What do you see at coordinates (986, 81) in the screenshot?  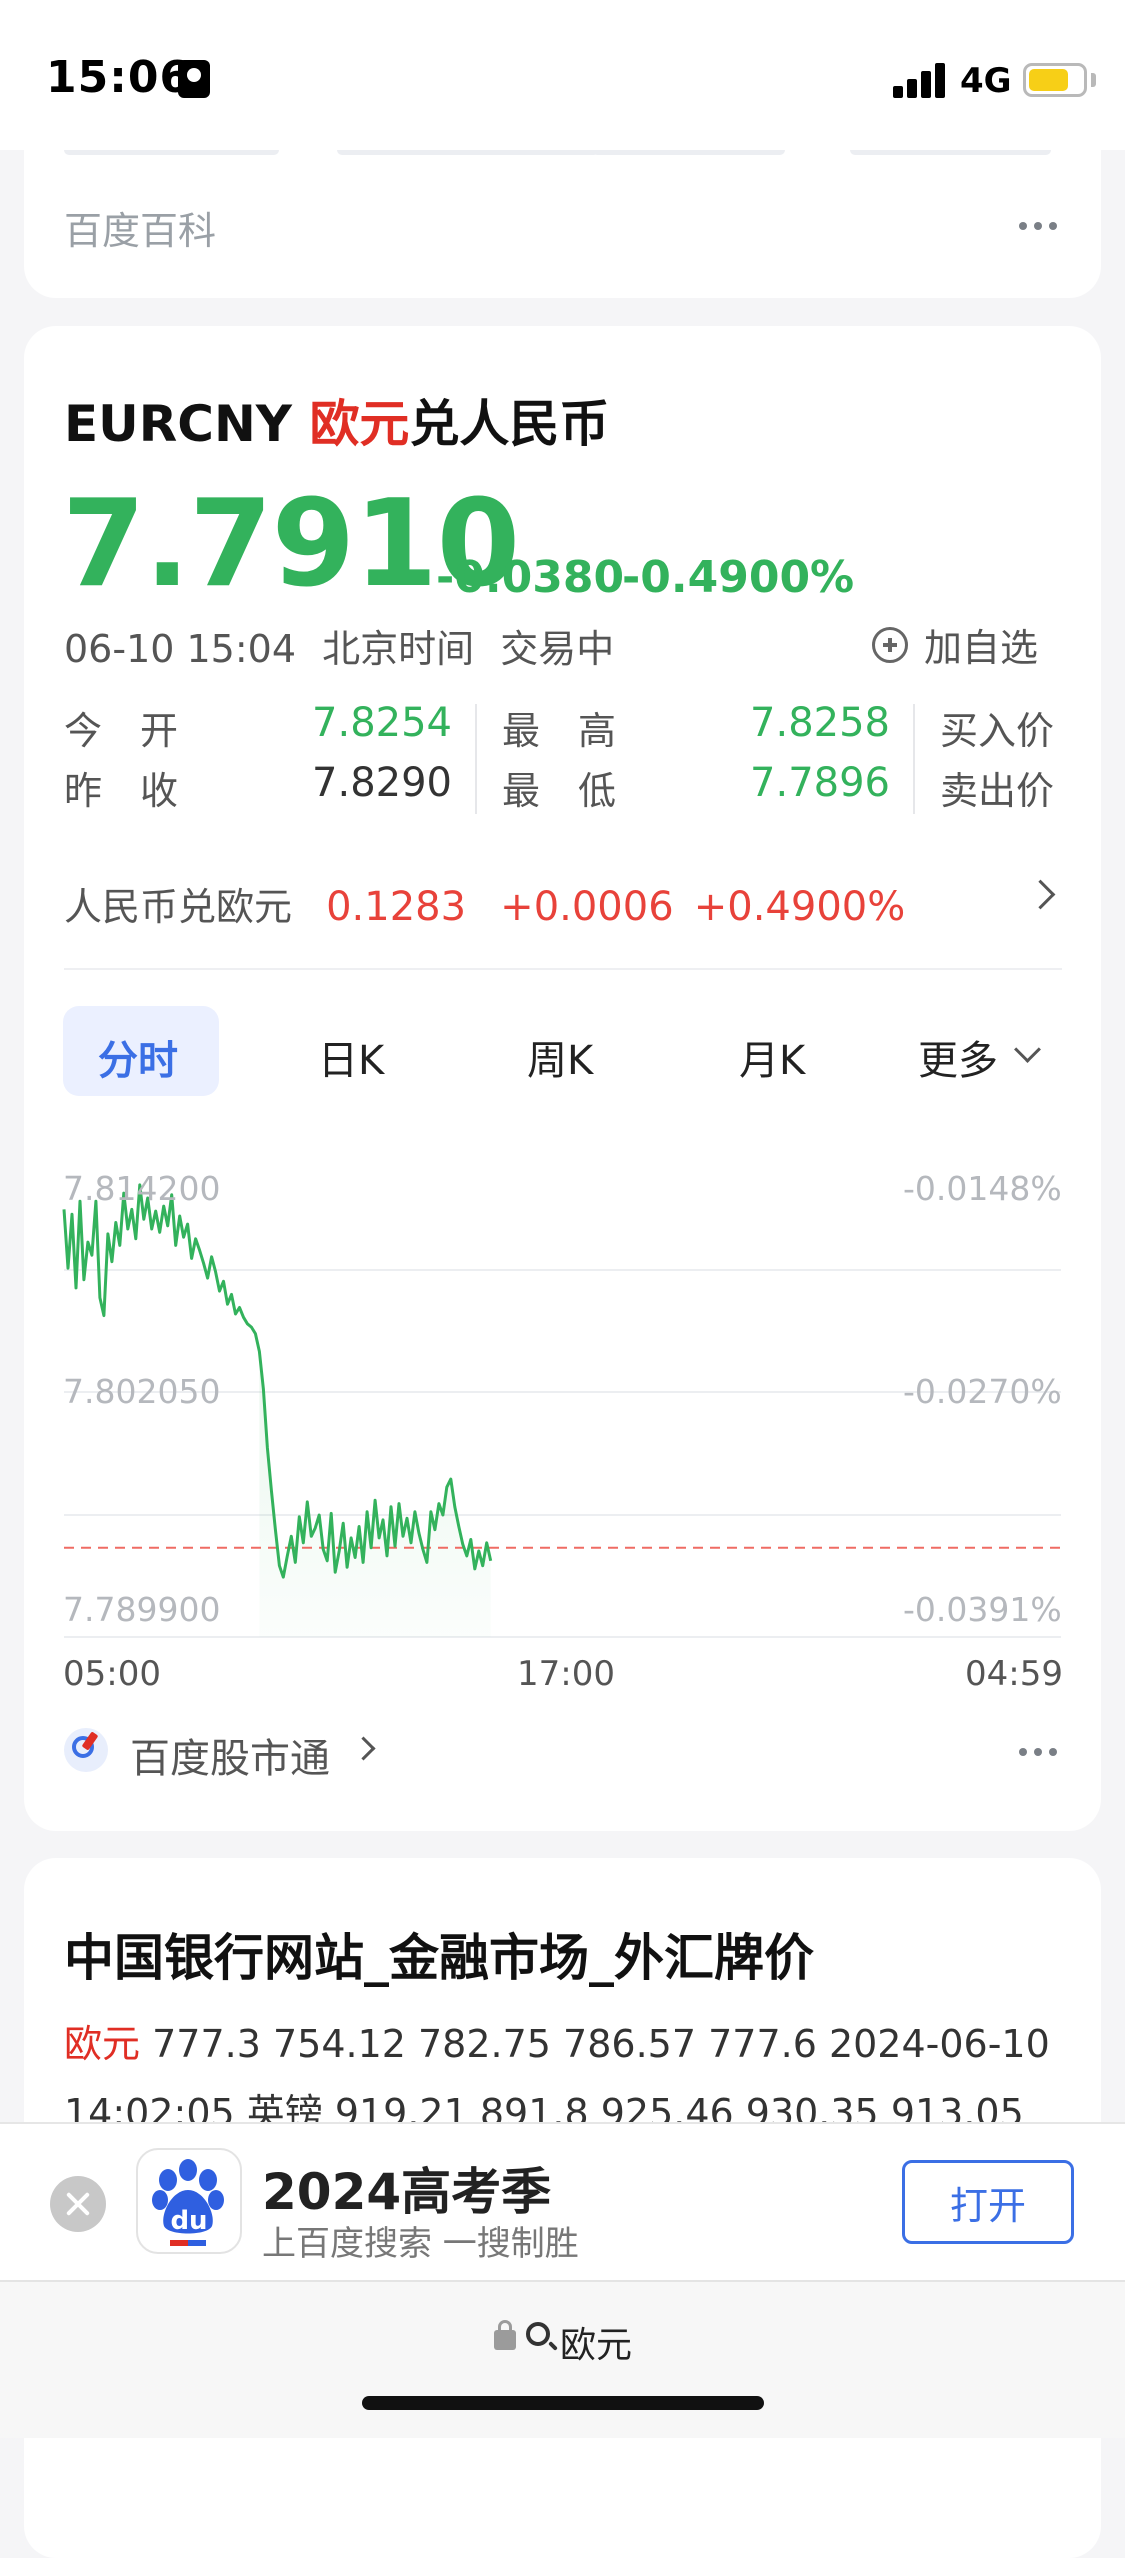 I see `network-type: 4G` at bounding box center [986, 81].